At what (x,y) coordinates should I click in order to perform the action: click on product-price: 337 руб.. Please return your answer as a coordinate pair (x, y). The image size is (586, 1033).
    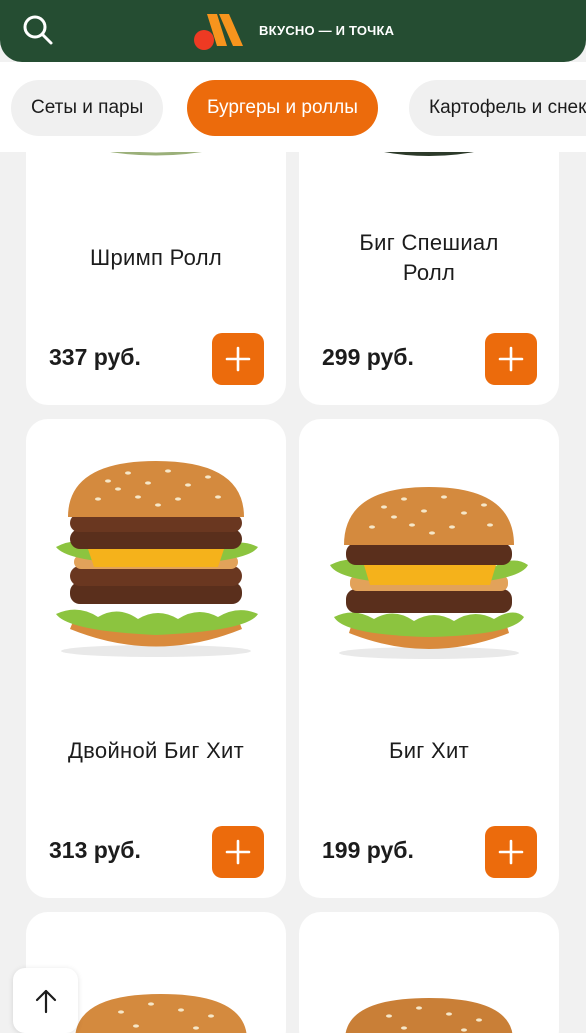
    Looking at the image, I should click on (95, 357).